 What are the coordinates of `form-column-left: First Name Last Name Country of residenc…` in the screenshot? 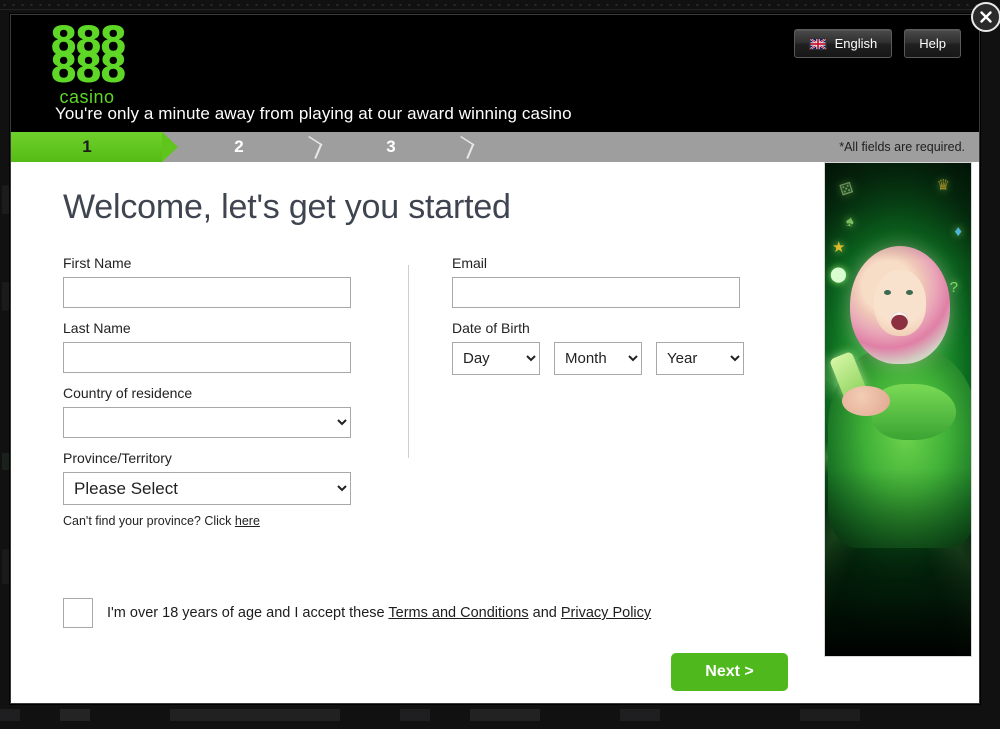 It's located at (235, 397).